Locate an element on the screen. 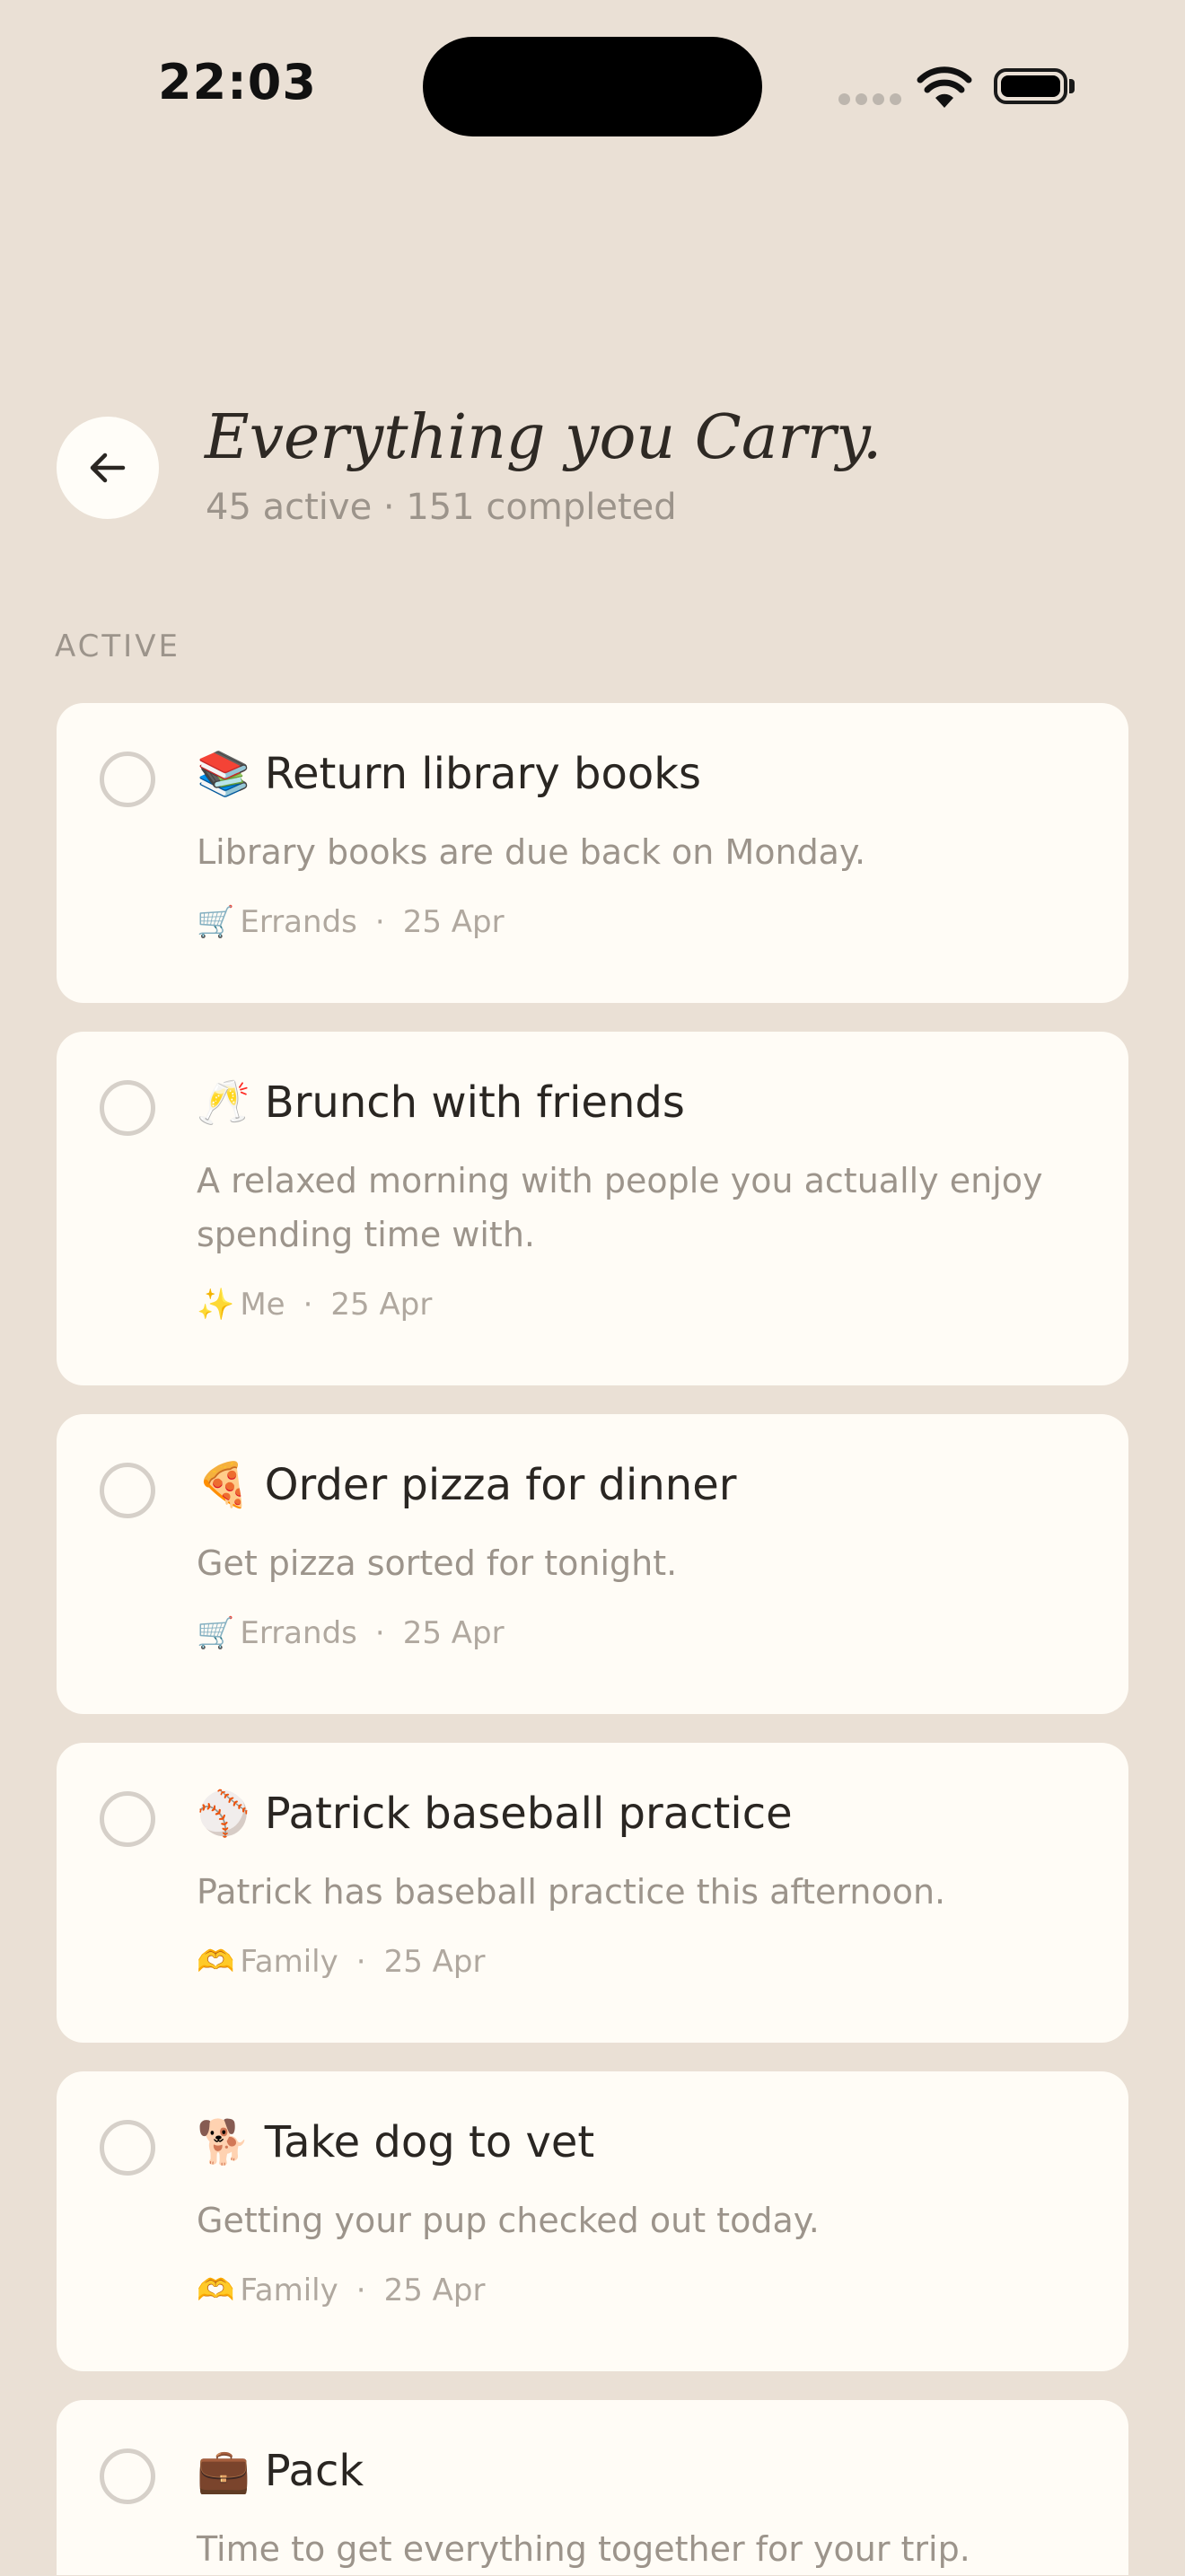 Image resolution: width=1185 pixels, height=2576 pixels. task-title: 🥂 Brunch with friends is located at coordinates (645, 1103).